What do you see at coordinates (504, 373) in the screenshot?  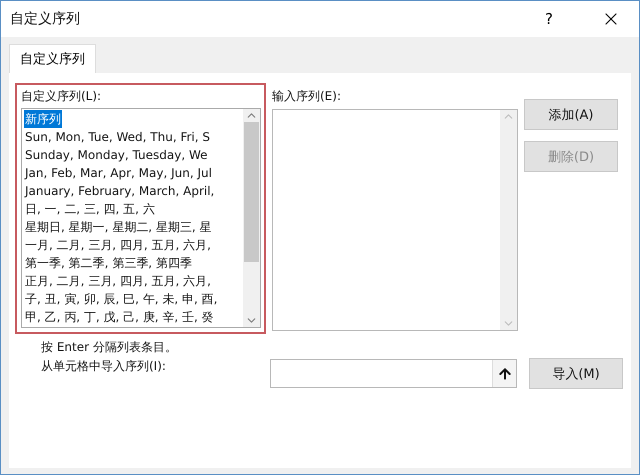 I see `collapse-button` at bounding box center [504, 373].